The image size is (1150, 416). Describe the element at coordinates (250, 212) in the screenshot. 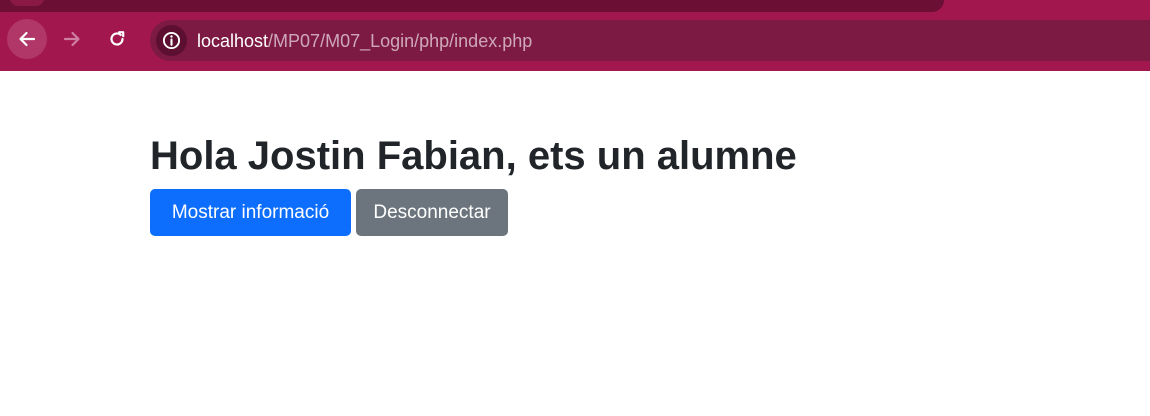

I see `show-info-button: Mostrar informació` at that location.